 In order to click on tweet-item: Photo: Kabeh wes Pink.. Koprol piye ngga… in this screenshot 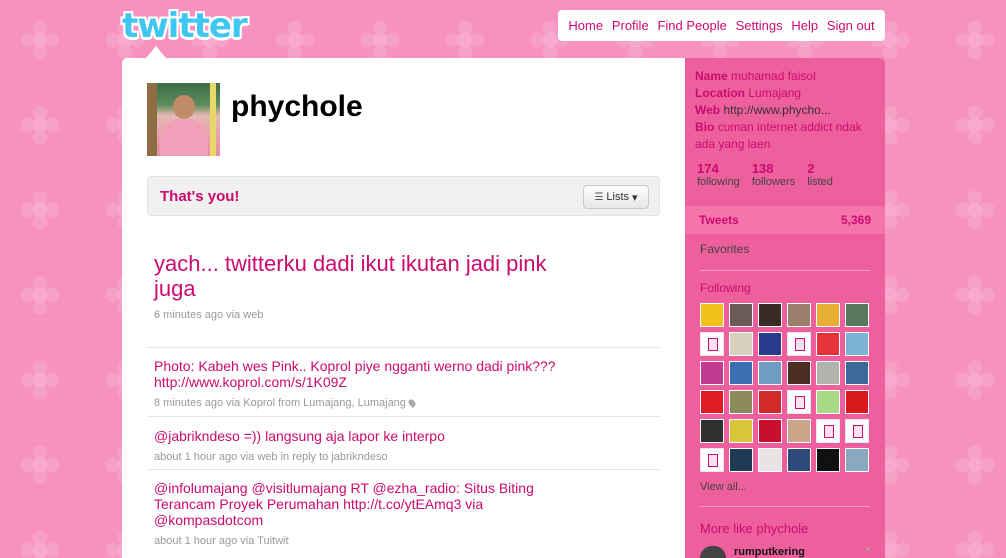, I will do `click(364, 384)`.